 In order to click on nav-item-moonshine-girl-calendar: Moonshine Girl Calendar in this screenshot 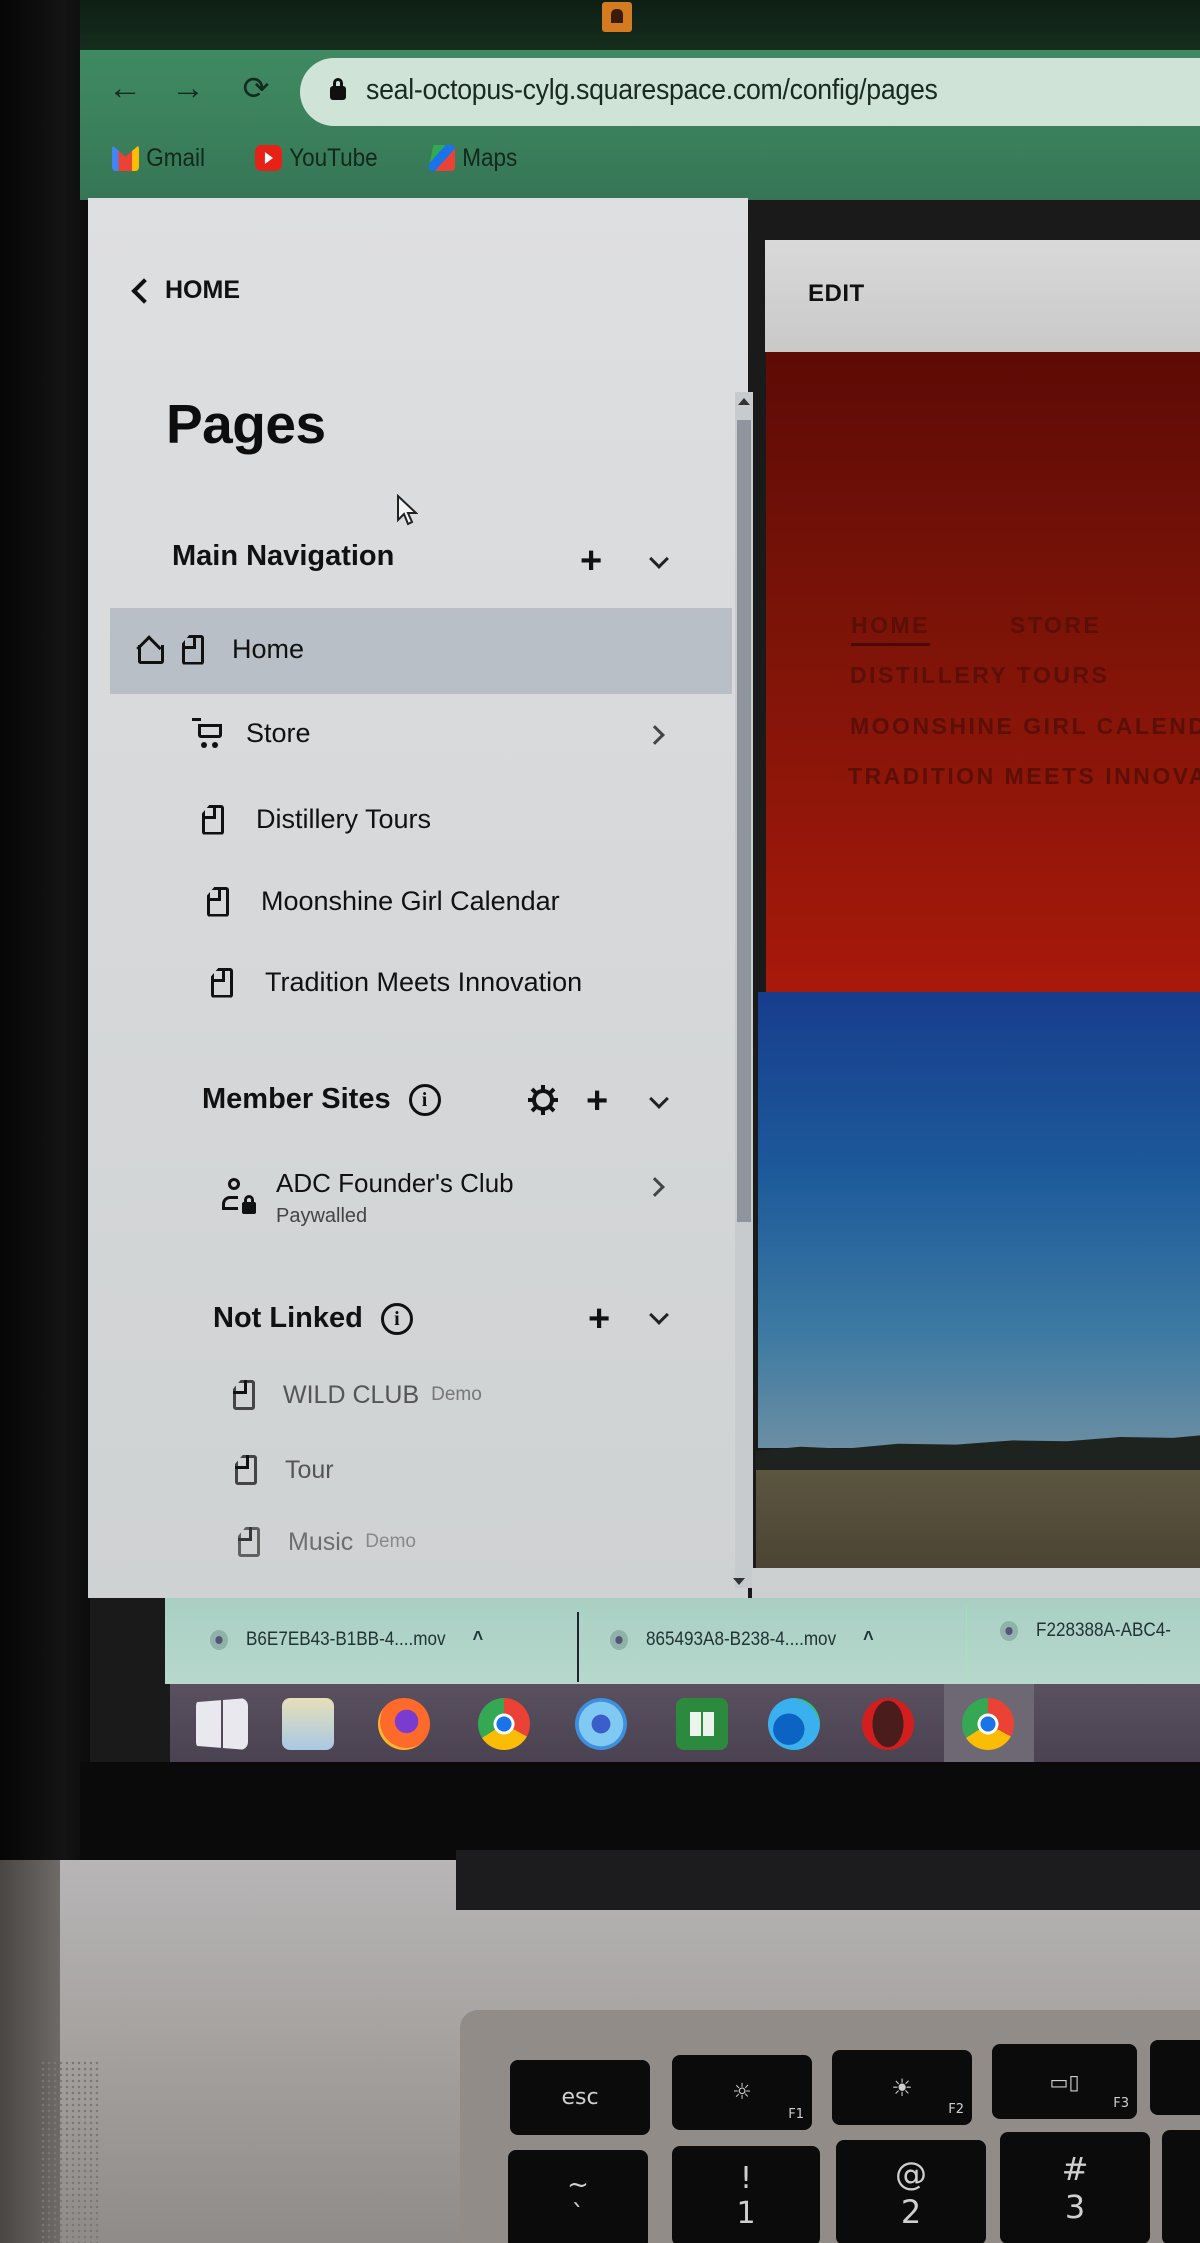, I will do `click(383, 901)`.